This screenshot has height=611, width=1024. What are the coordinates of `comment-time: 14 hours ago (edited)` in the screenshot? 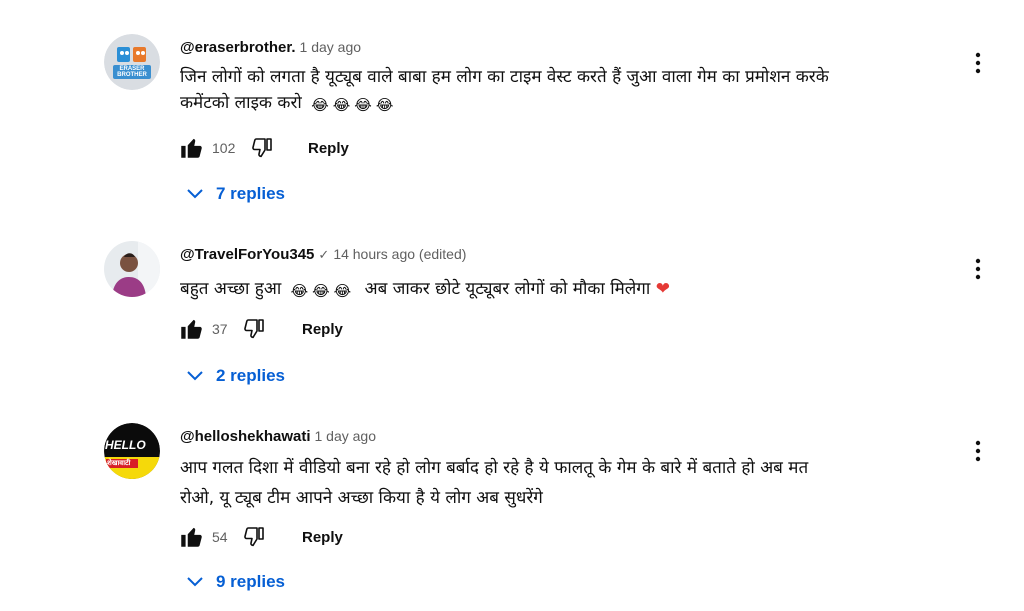 It's located at (399, 254).